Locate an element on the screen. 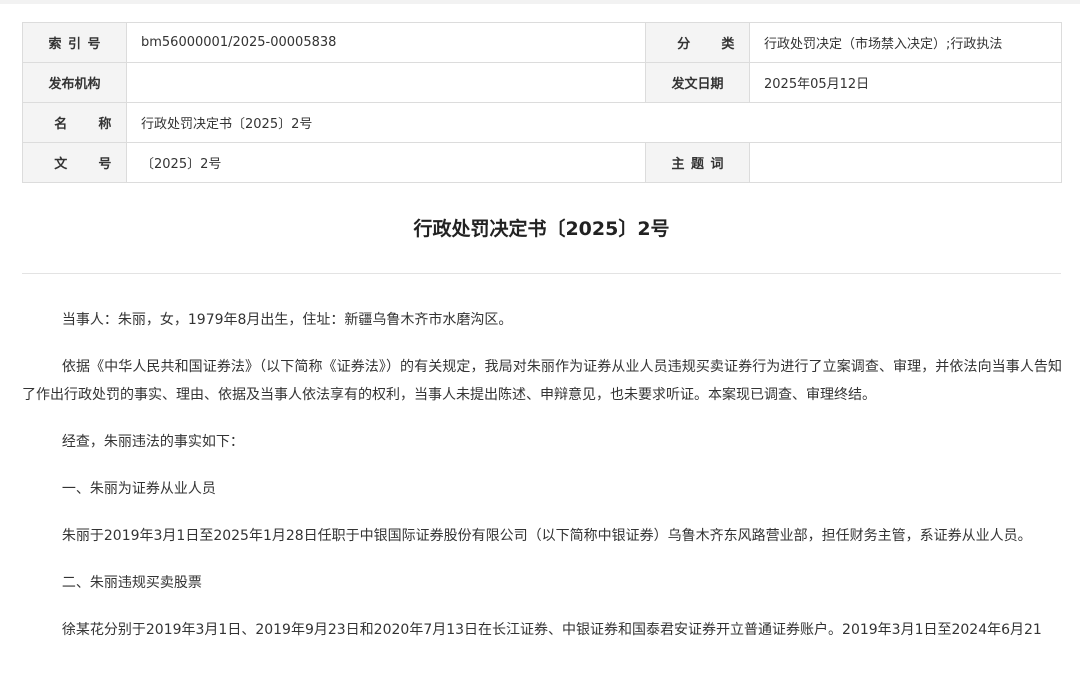 Image resolution: width=1080 pixels, height=690 pixels. paragraph-findings-intro: 经查，朱丽违法的事实如下： is located at coordinates (152, 442).